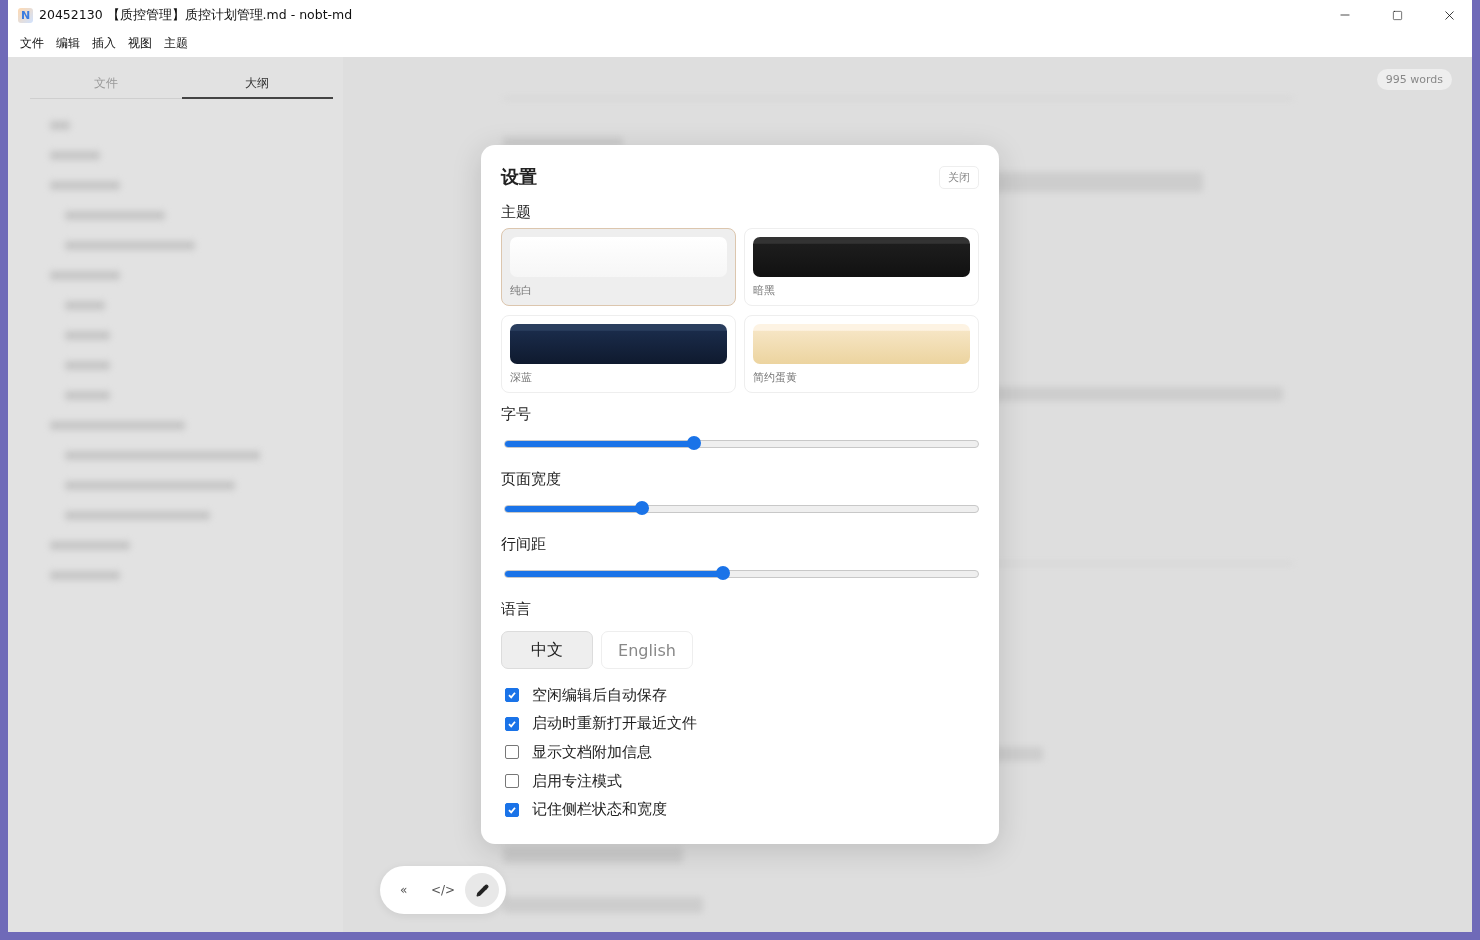  I want to click on theme-option: 深蓝, so click(618, 354).